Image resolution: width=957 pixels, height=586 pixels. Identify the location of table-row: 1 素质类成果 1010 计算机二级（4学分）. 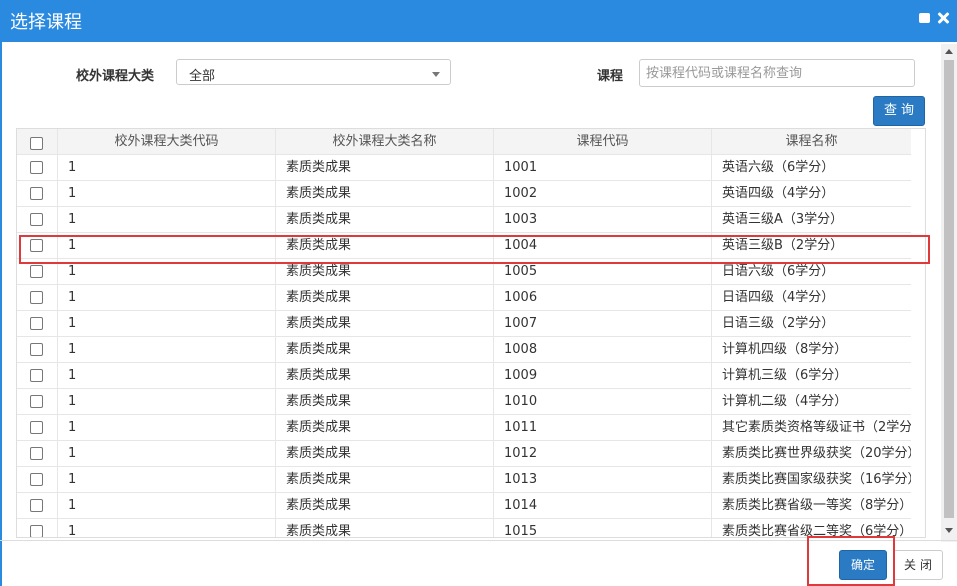
(464, 402).